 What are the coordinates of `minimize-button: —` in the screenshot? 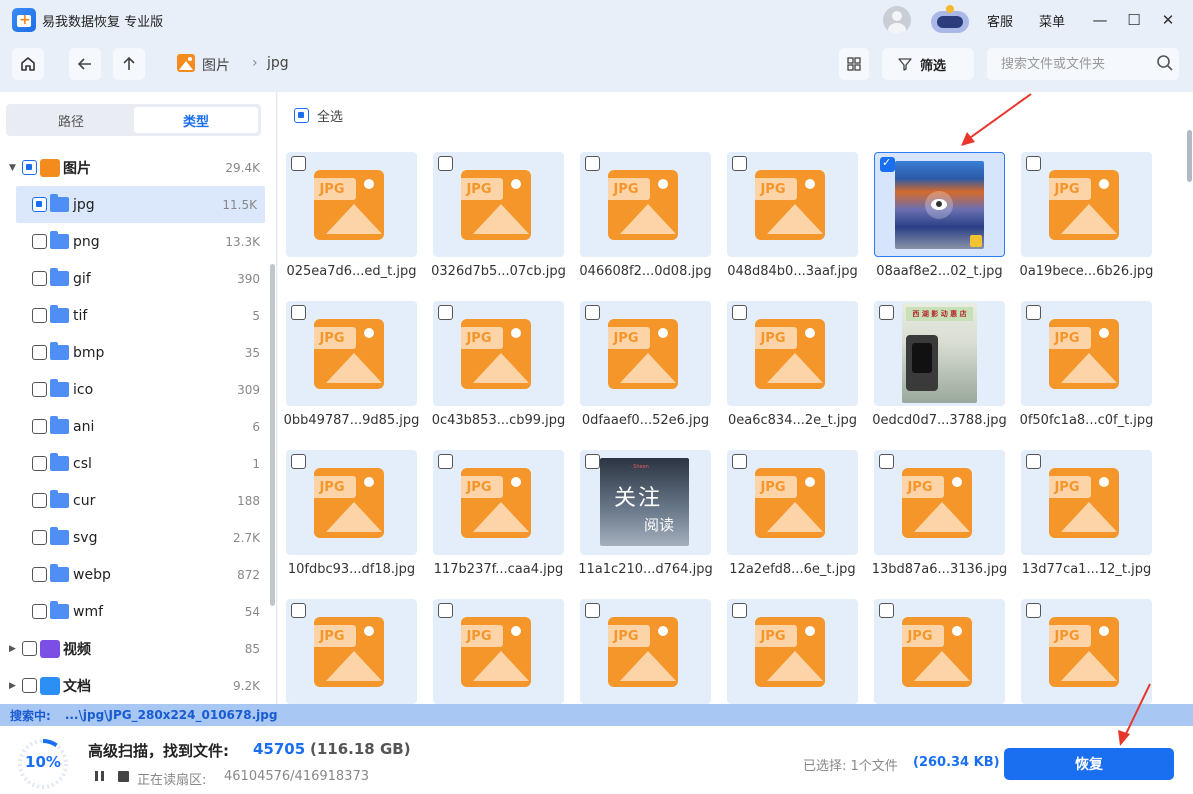 It's located at (1100, 20).